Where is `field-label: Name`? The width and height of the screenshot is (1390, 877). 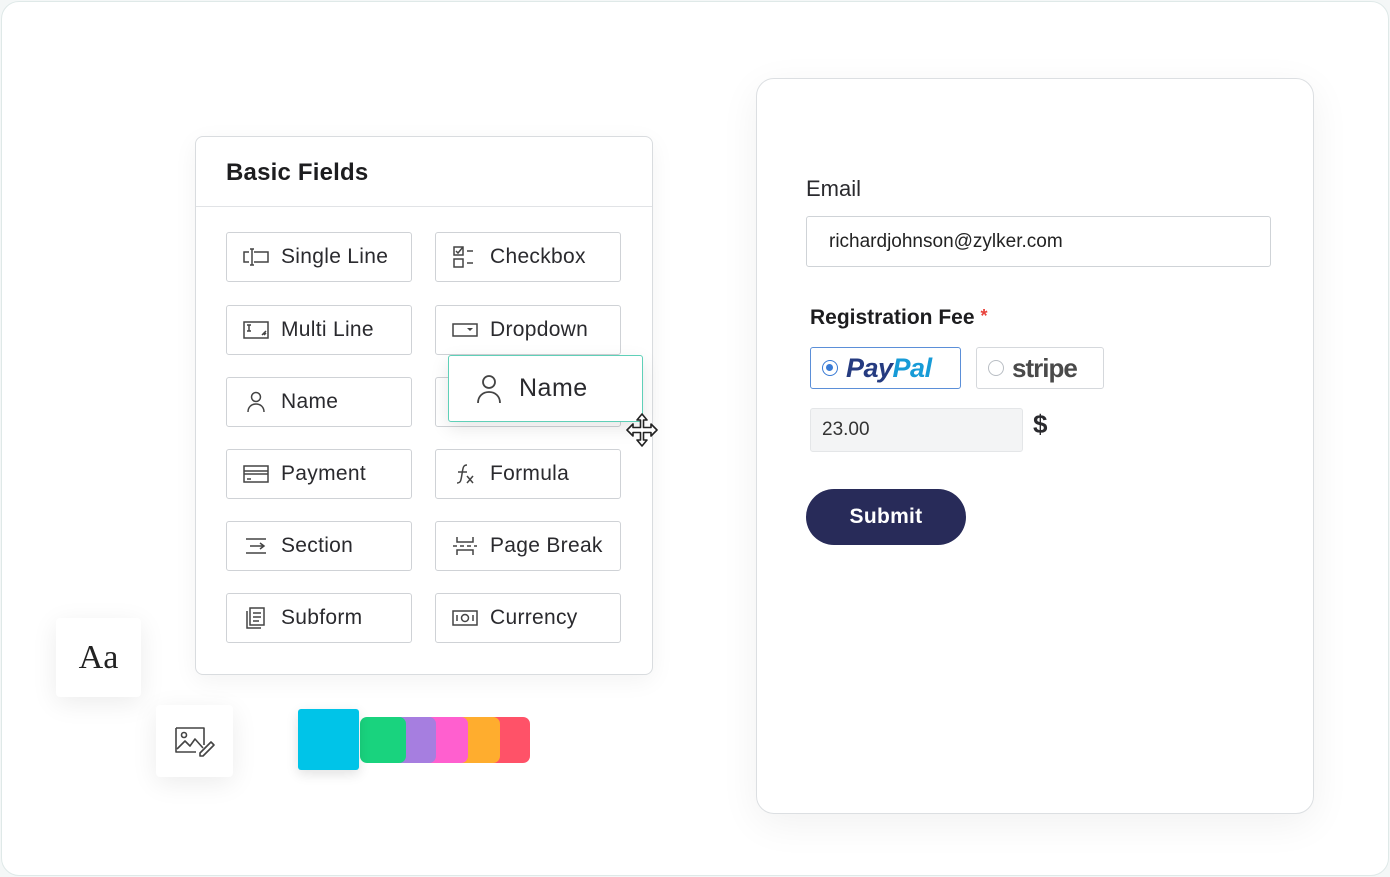
field-label: Name is located at coordinates (310, 401).